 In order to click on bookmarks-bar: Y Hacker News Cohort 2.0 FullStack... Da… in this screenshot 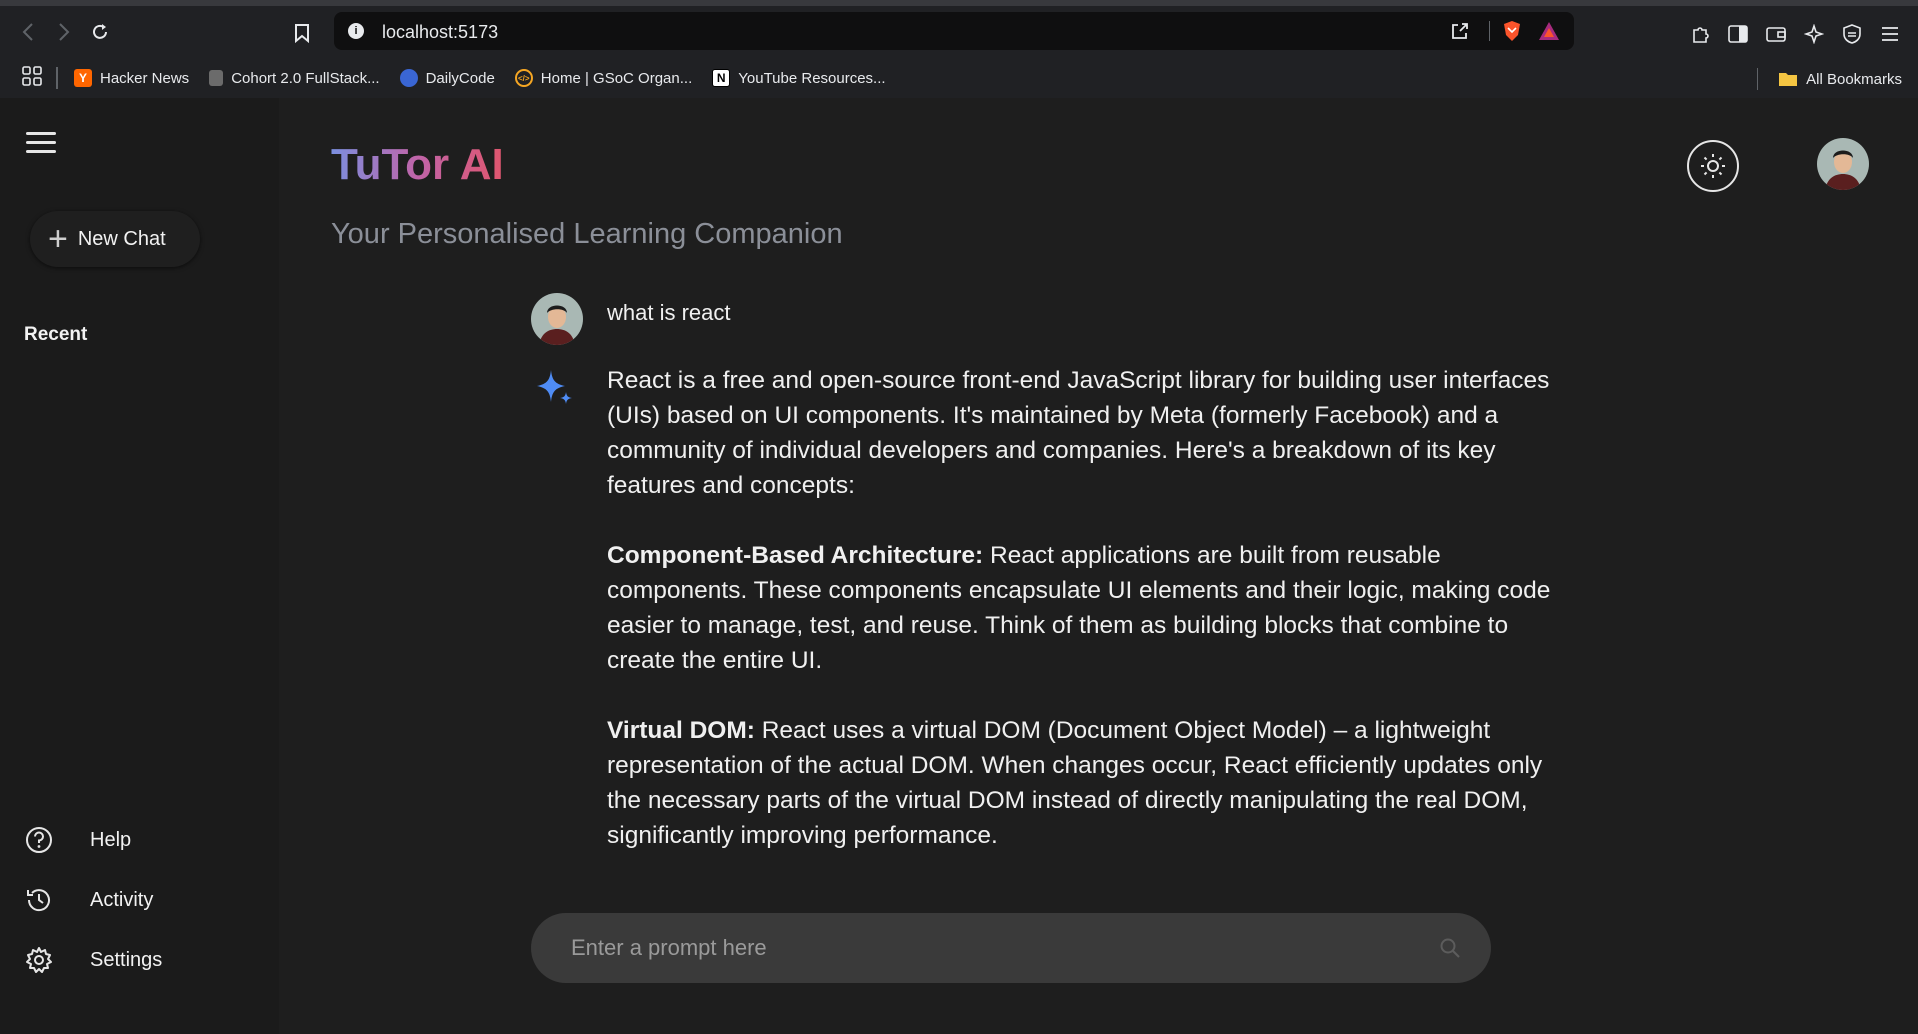, I will do `click(959, 78)`.